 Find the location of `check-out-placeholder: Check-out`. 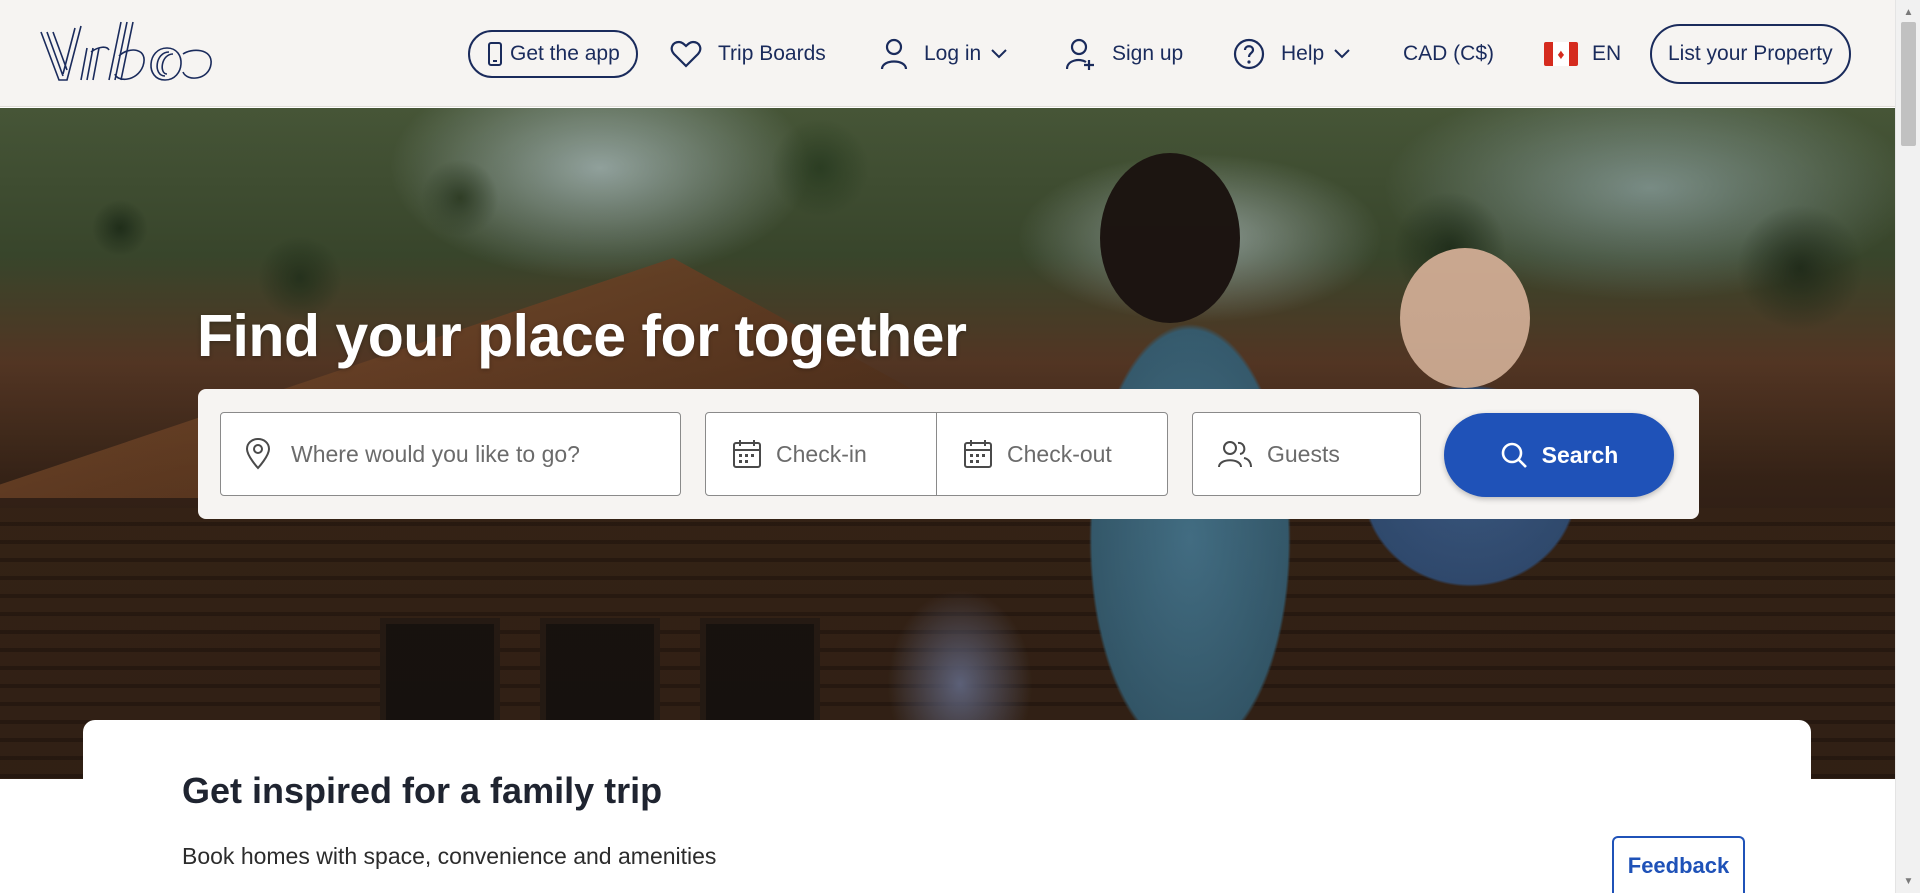

check-out-placeholder: Check-out is located at coordinates (1059, 453).